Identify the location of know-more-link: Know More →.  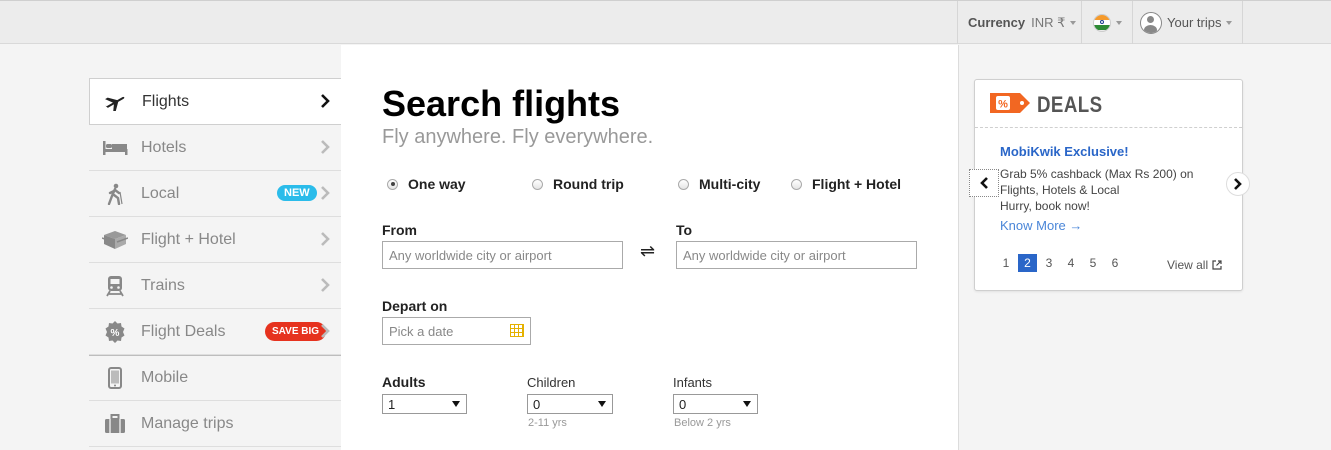
(1041, 225).